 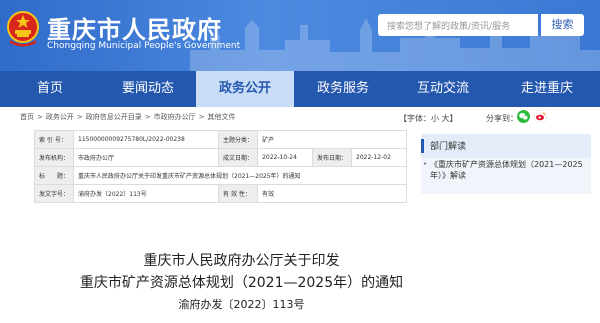 What do you see at coordinates (547, 89) in the screenshot?
I see `nav-item-about-chongqing: 走进重庆` at bounding box center [547, 89].